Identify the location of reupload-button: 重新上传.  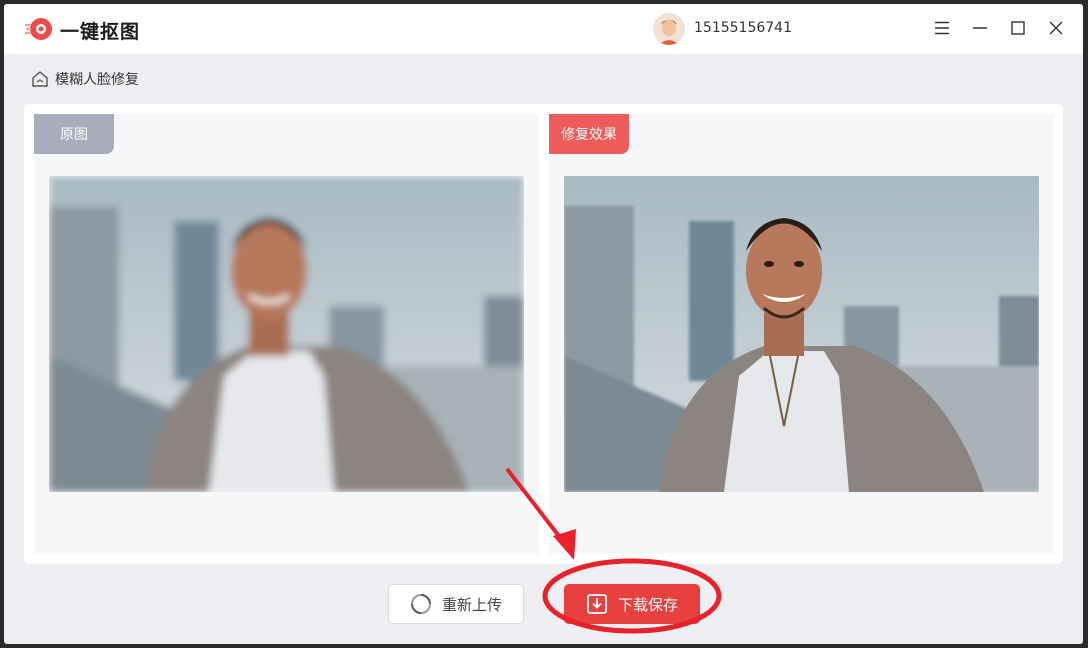
(456, 604).